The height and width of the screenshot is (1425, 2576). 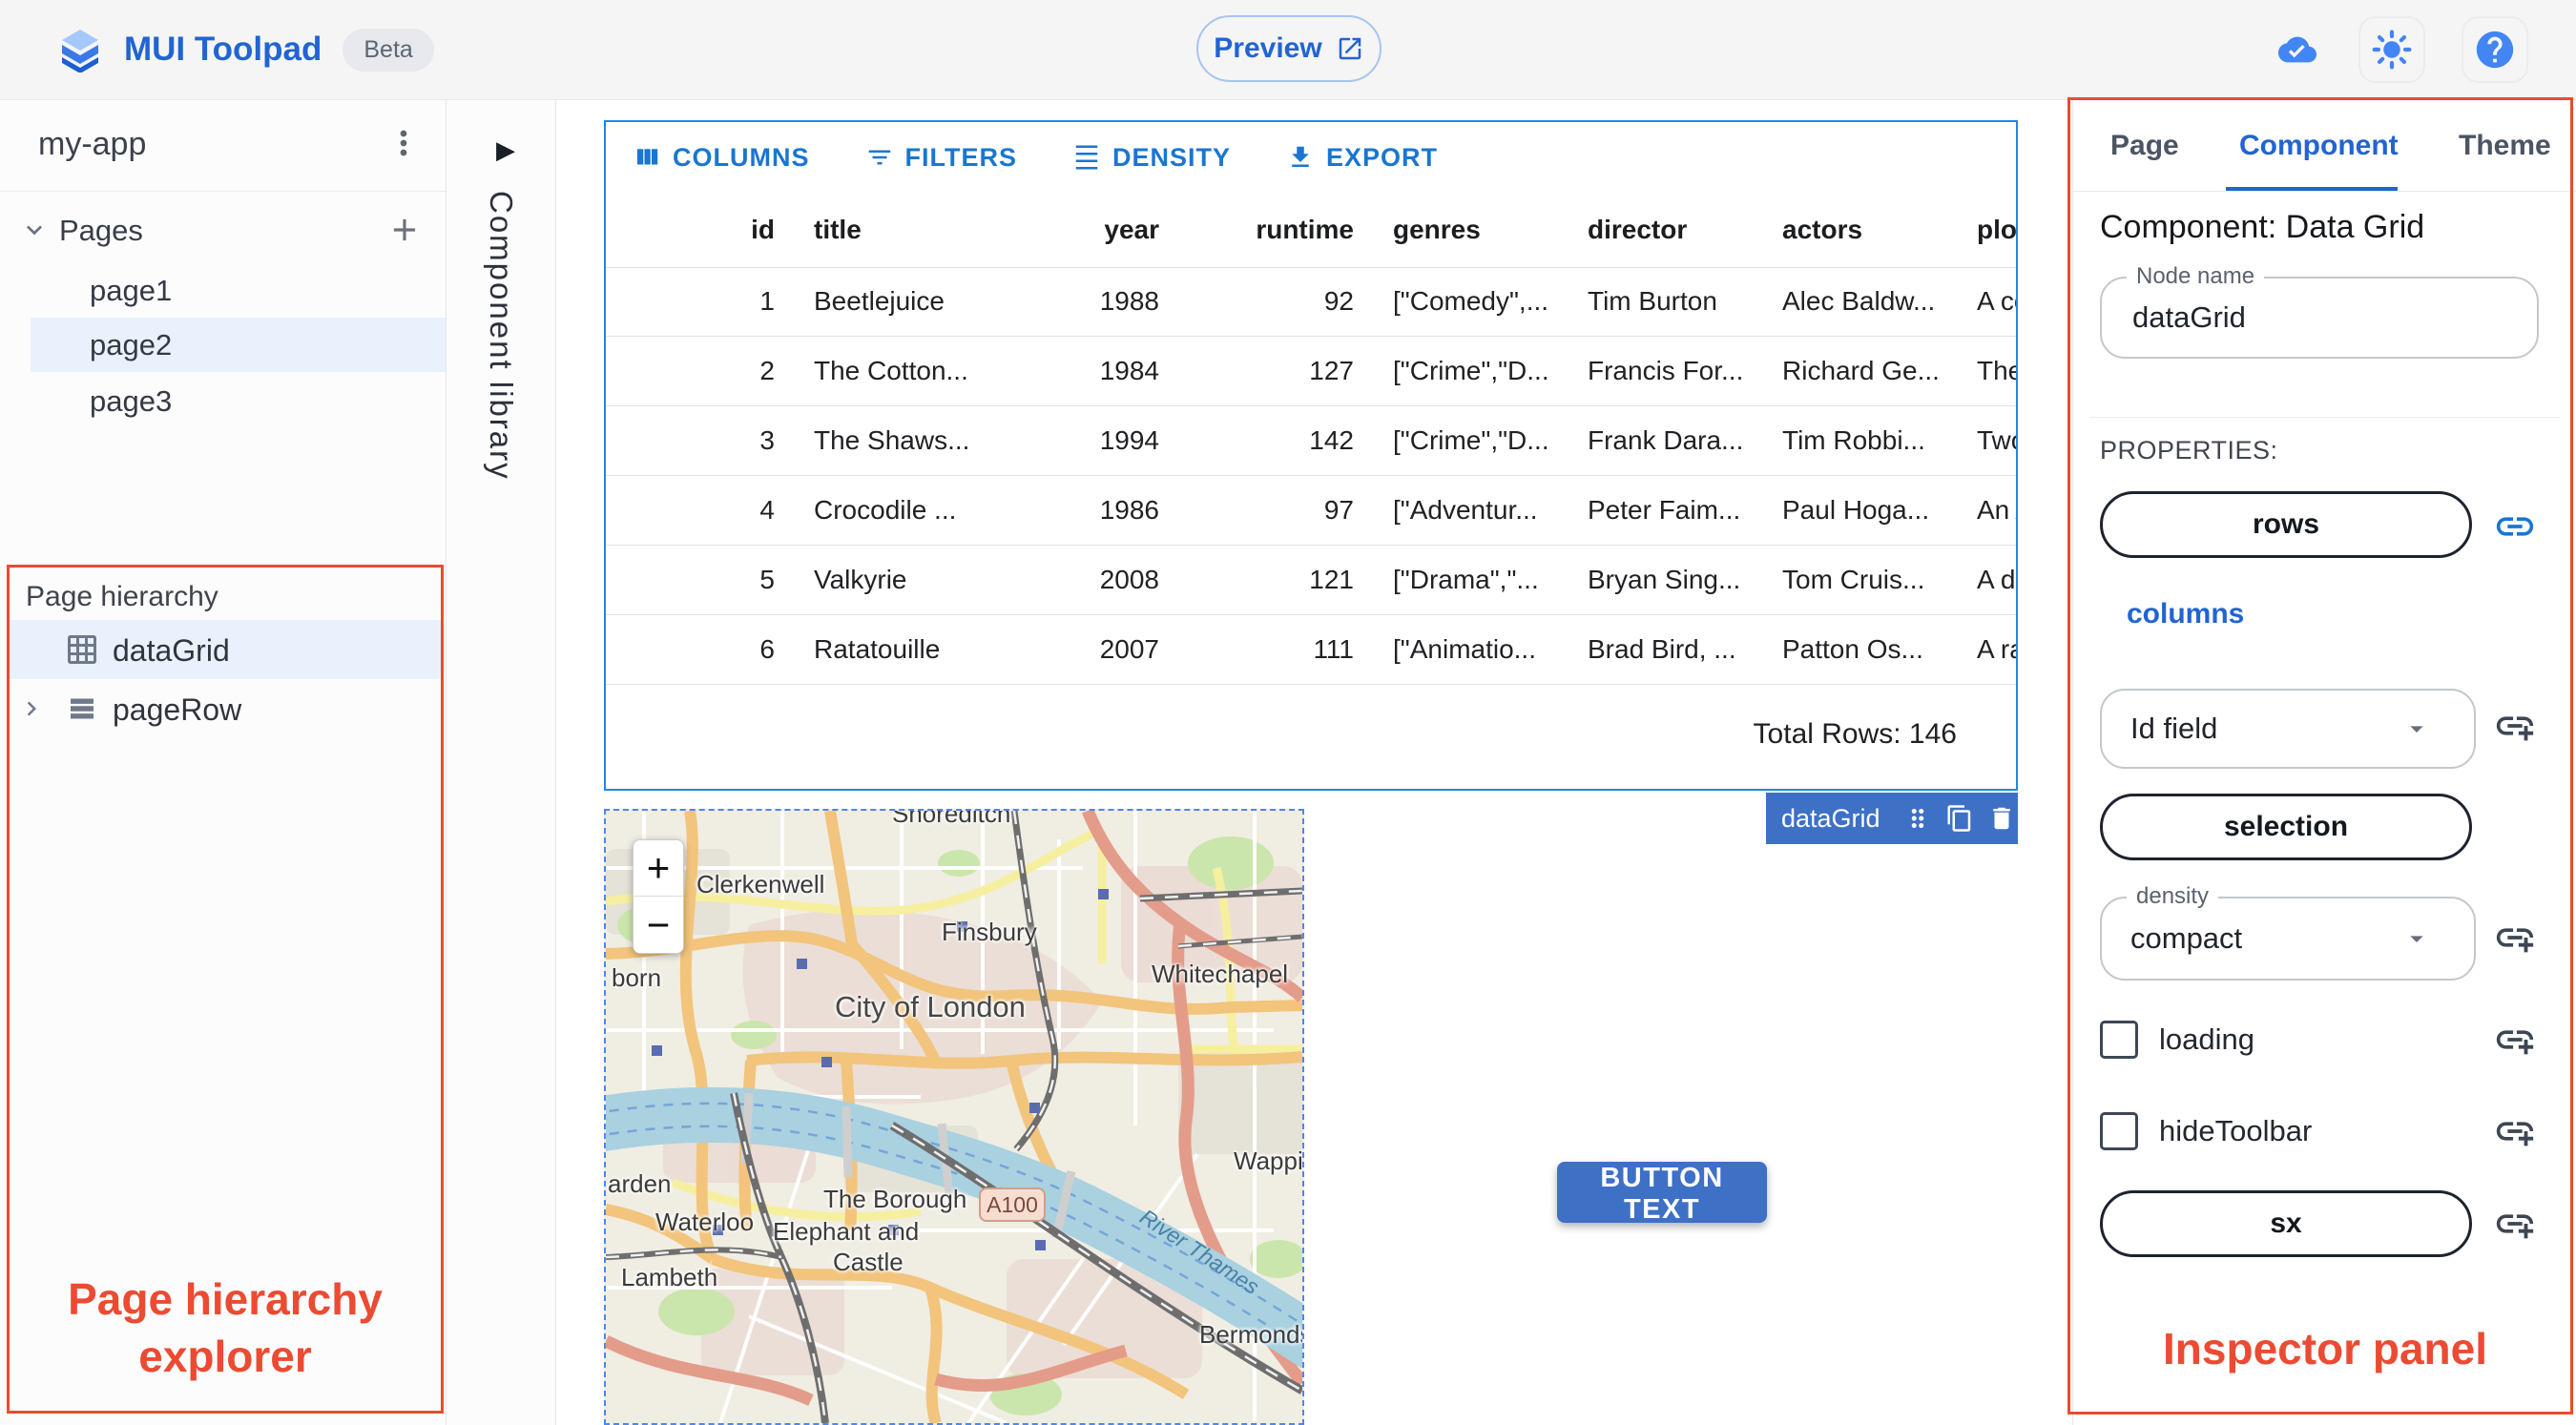 What do you see at coordinates (225, 708) in the screenshot?
I see `hierarchy-item-pagerow: pageRow` at bounding box center [225, 708].